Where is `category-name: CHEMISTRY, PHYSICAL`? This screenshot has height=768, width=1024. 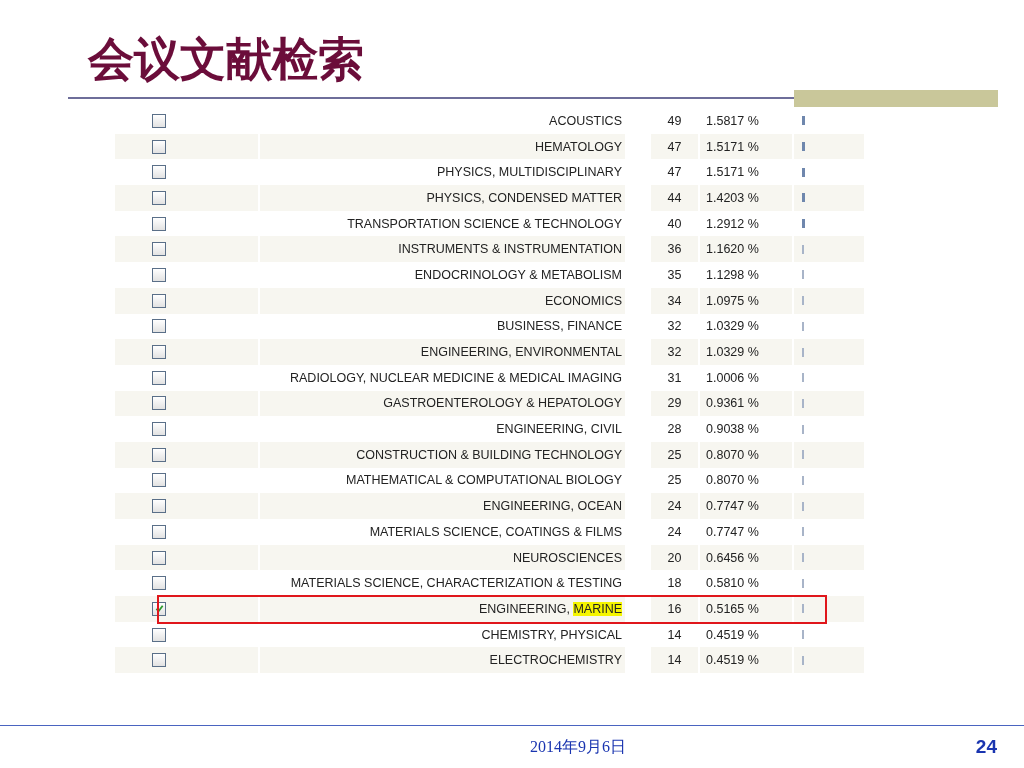
category-name: CHEMISTRY, PHYSICAL is located at coordinates (551, 634).